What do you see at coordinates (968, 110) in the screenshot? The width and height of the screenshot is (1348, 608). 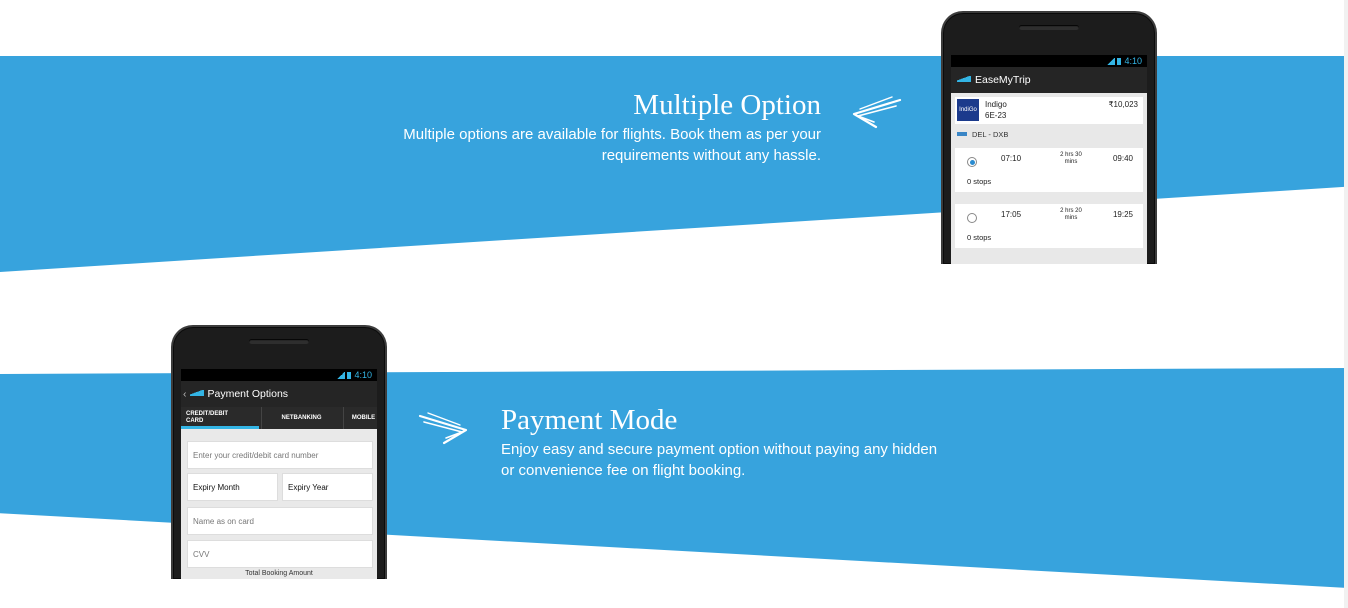 I see `airline-logo: IndiGo` at bounding box center [968, 110].